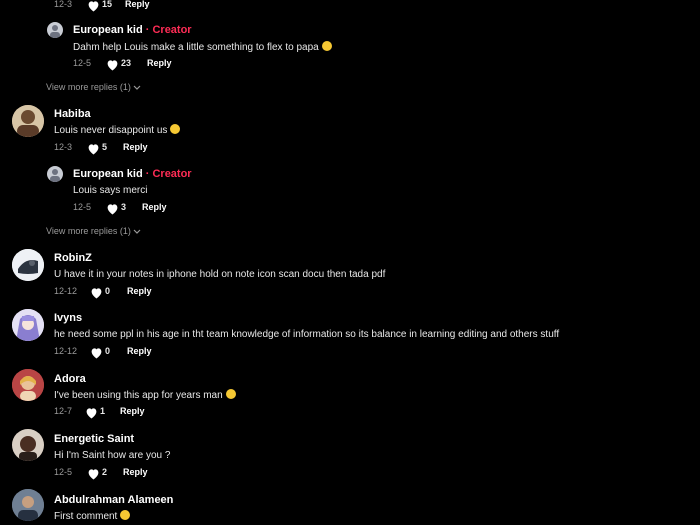 This screenshot has height=525, width=700. What do you see at coordinates (173, 65) in the screenshot?
I see `comment-meta-row: 12-5 23 Reply` at bounding box center [173, 65].